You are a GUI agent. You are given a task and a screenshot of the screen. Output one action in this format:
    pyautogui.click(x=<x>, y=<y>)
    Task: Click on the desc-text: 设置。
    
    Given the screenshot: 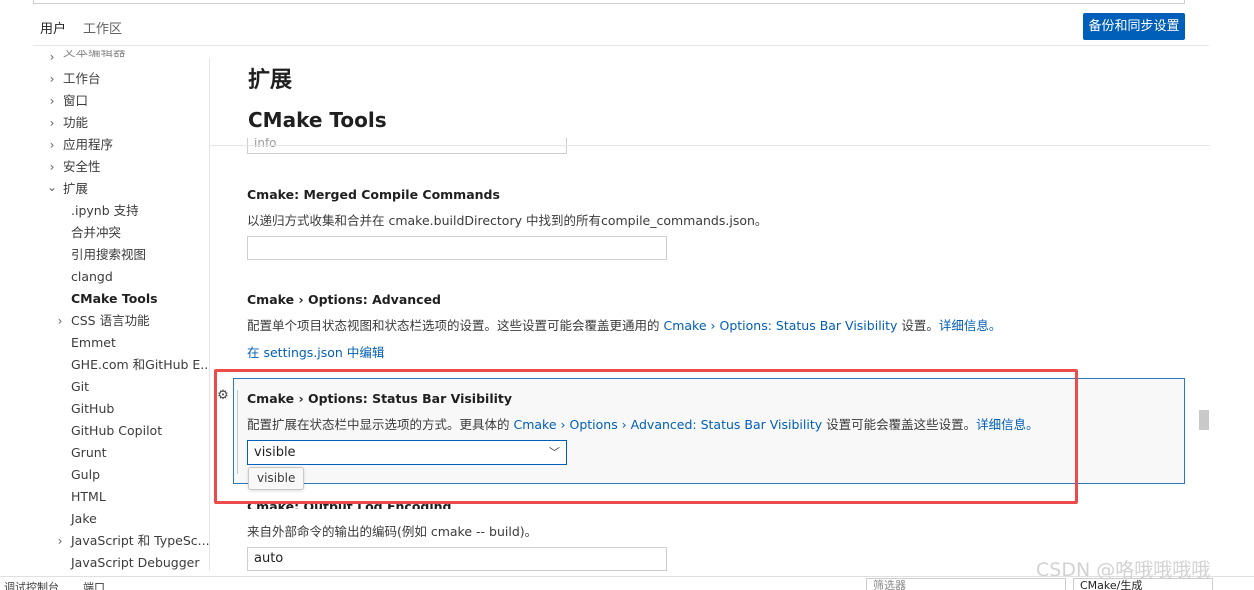 What is the action you would take?
    pyautogui.click(x=918, y=325)
    